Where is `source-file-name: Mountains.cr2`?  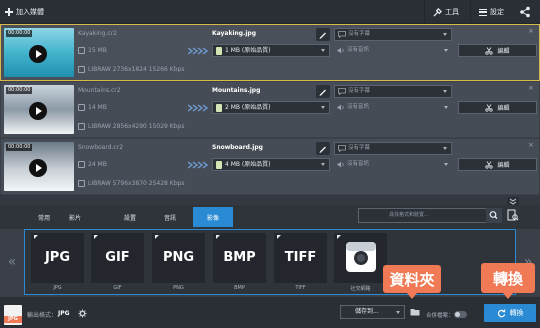
source-file-name: Mountains.cr2 is located at coordinates (99, 90).